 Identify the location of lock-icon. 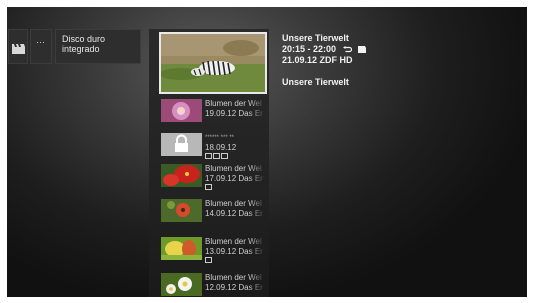
(181, 144).